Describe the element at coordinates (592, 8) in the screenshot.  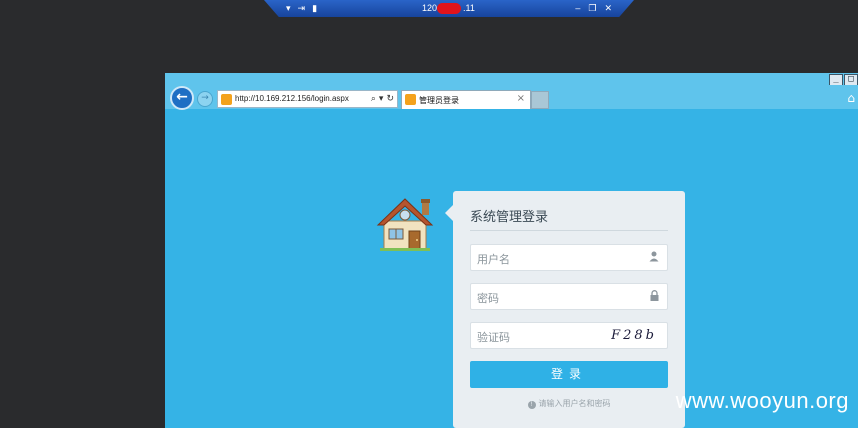
I see `restore-icon: ❐` at that location.